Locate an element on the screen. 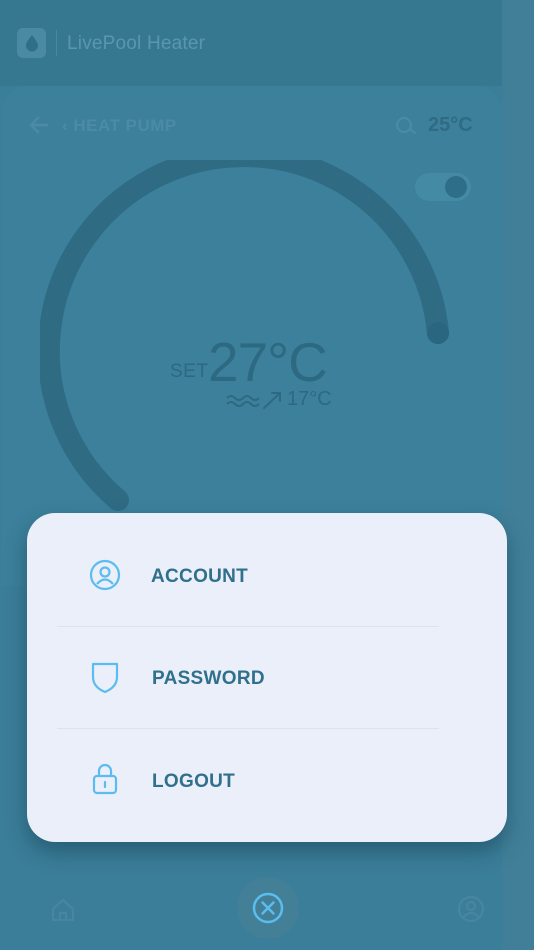 Image resolution: width=534 pixels, height=950 pixels. user-circle-icon is located at coordinates (105, 575).